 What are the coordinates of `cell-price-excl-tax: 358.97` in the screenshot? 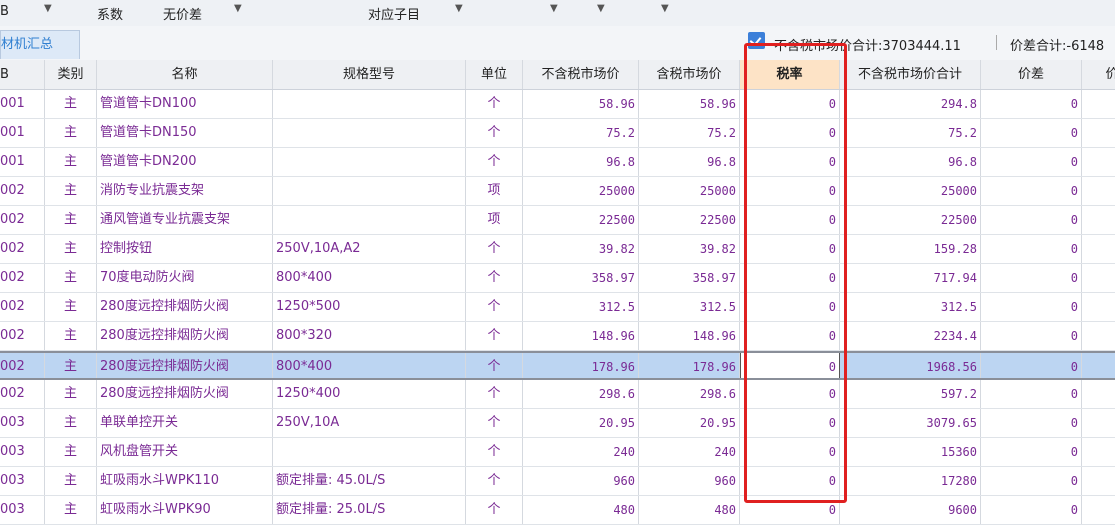 It's located at (581, 278).